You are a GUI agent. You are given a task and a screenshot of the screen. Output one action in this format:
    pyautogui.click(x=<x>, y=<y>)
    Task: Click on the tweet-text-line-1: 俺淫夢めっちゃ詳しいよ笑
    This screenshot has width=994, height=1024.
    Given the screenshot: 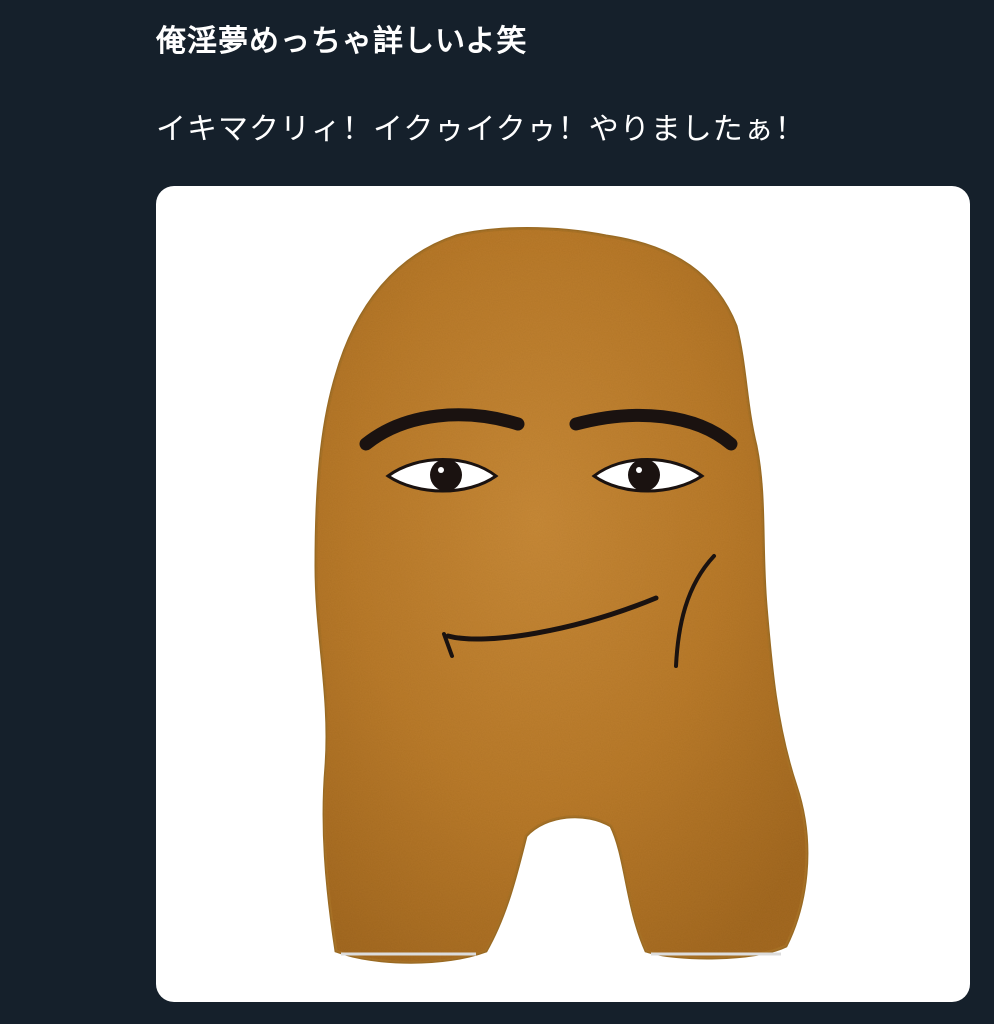 What is the action you would take?
    pyautogui.click(x=342, y=41)
    